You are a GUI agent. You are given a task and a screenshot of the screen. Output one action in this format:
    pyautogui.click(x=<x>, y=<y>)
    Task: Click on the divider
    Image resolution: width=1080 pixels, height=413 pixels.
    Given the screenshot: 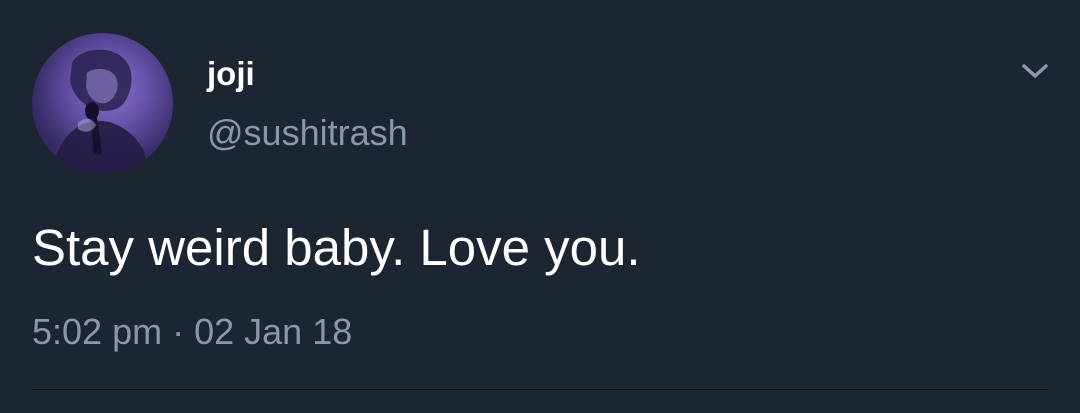 What is the action you would take?
    pyautogui.click(x=540, y=389)
    